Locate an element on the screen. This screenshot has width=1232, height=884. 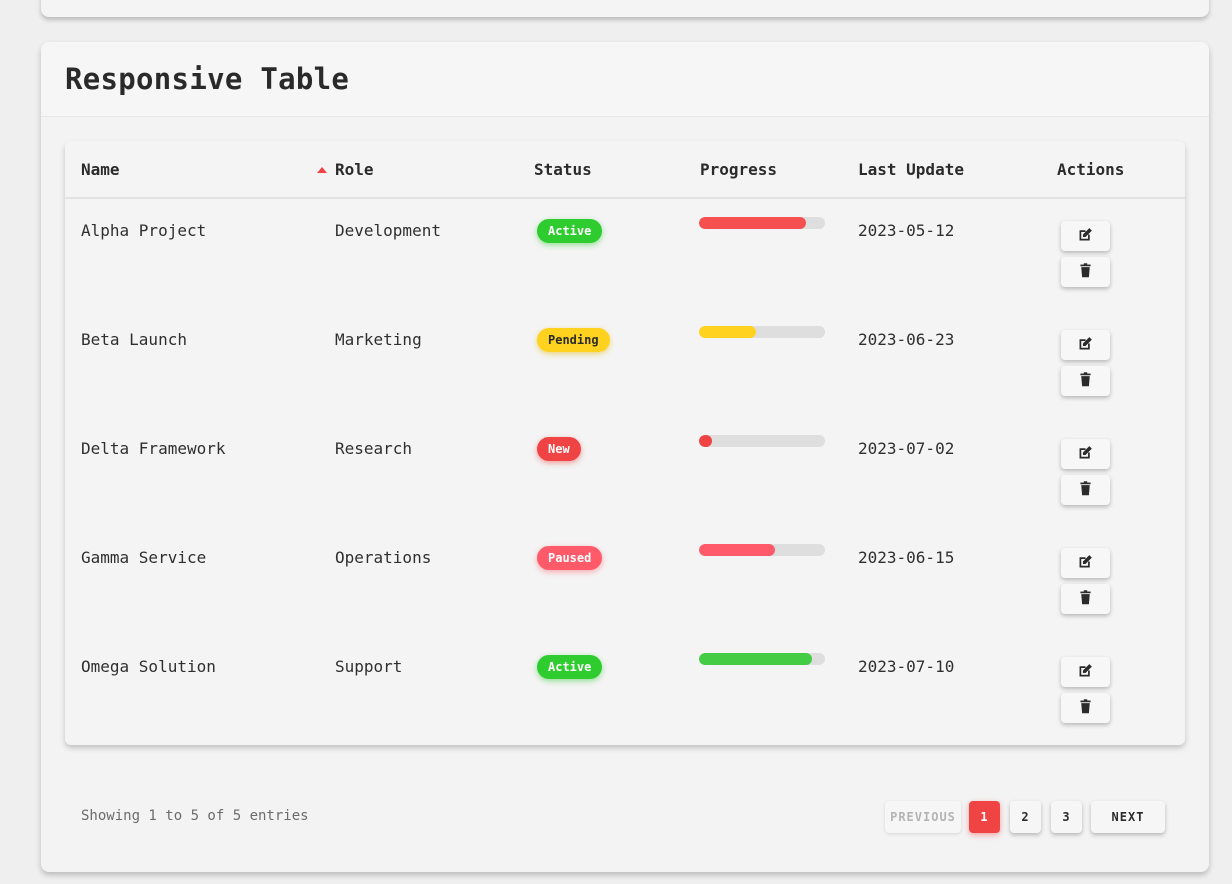
card-title: Responsive Table is located at coordinates (207, 79).